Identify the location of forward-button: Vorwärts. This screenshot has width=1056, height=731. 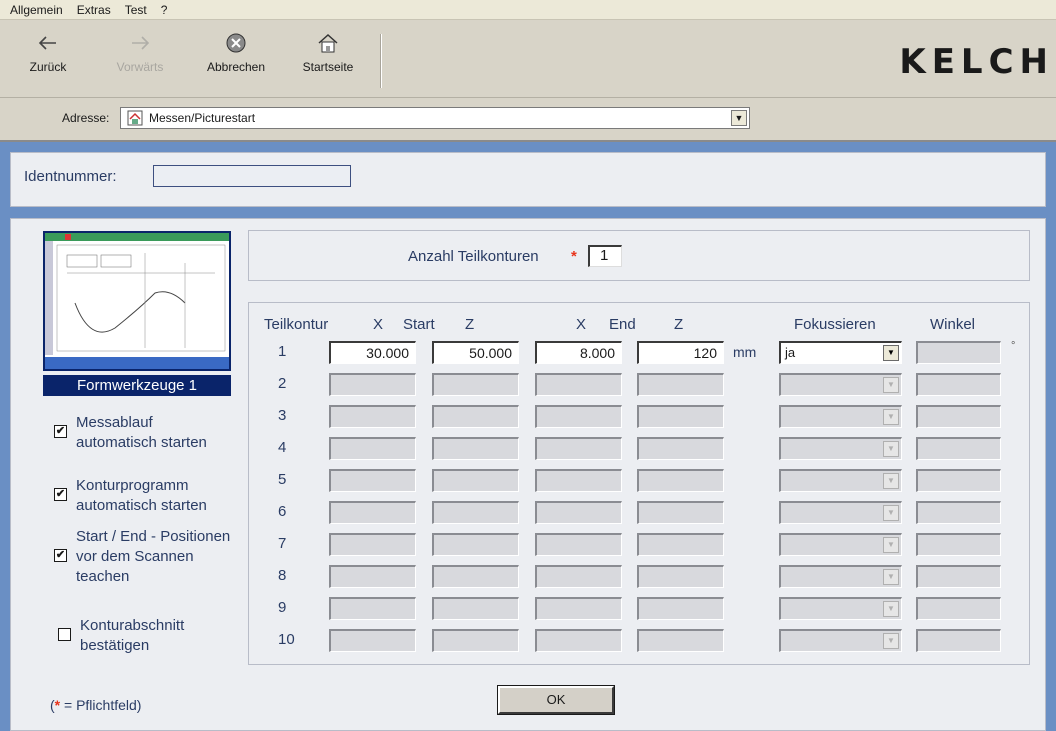
(140, 59).